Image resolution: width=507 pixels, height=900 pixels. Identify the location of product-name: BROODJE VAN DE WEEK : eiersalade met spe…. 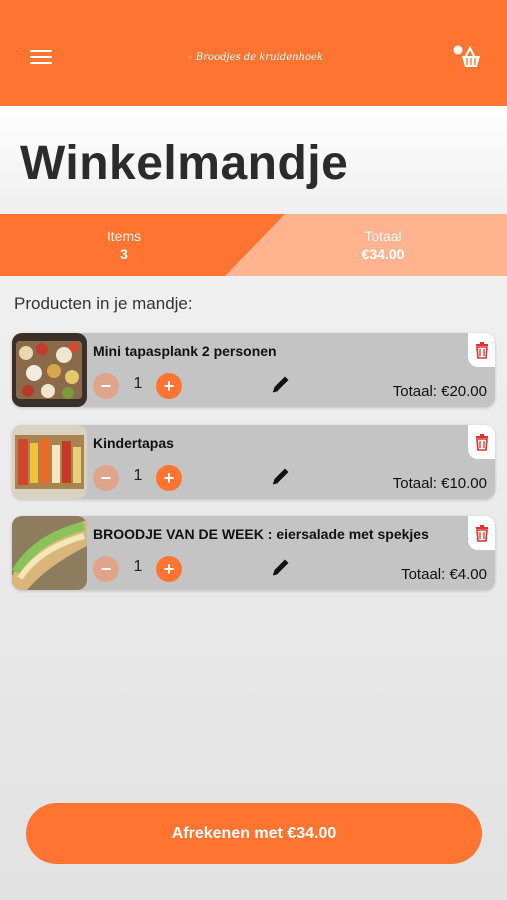
(261, 534).